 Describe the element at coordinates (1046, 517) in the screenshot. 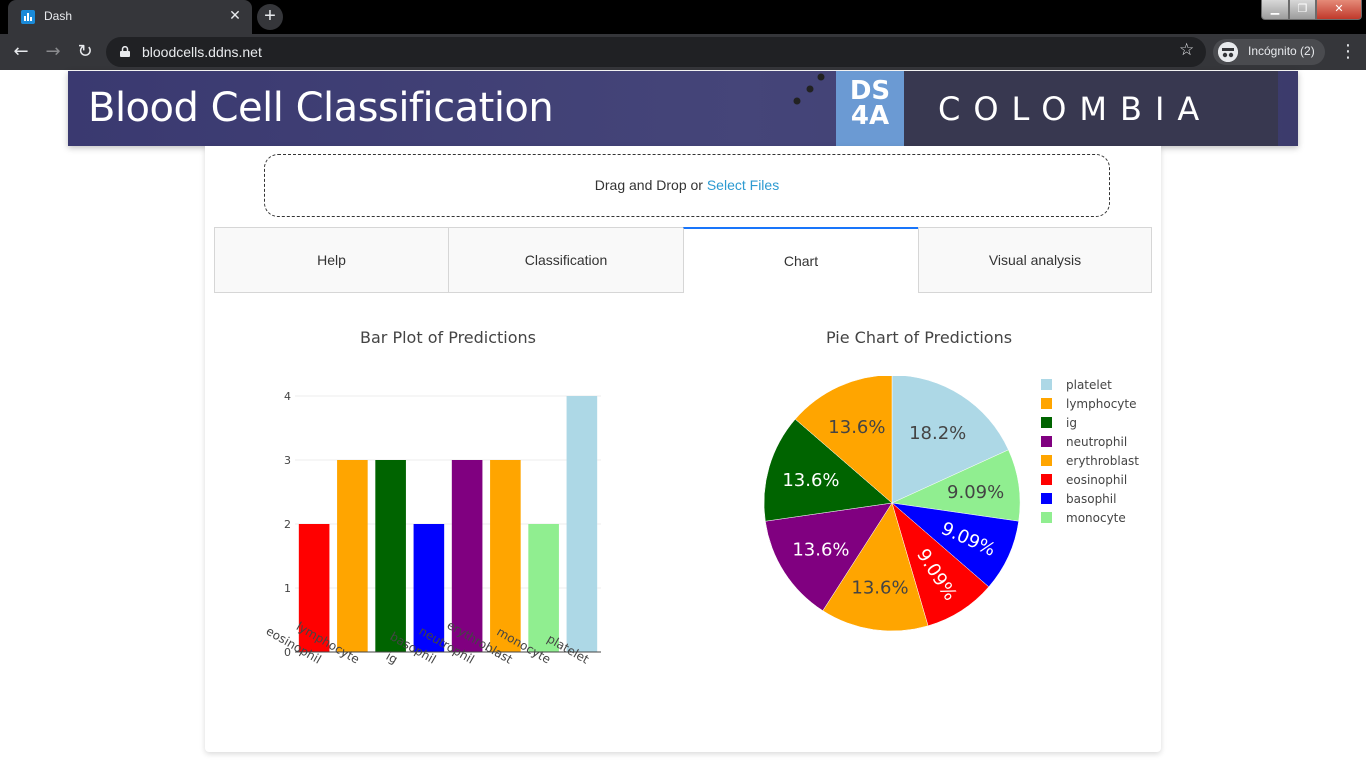

I see `legend-swatch-monocyte` at that location.